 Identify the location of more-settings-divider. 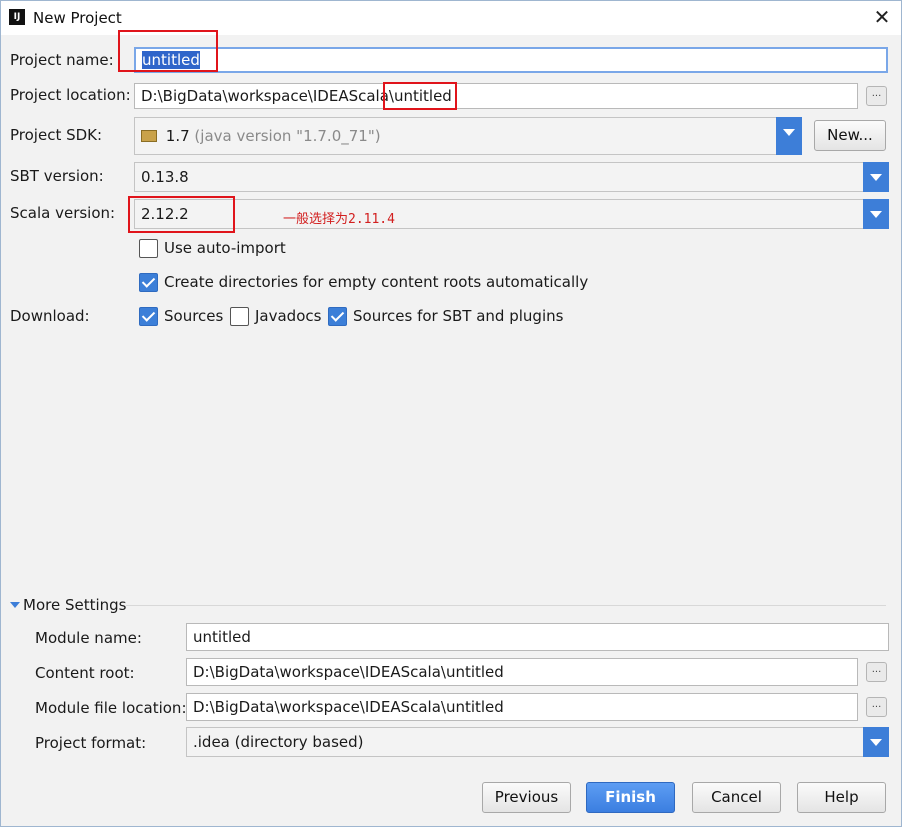
(506, 605).